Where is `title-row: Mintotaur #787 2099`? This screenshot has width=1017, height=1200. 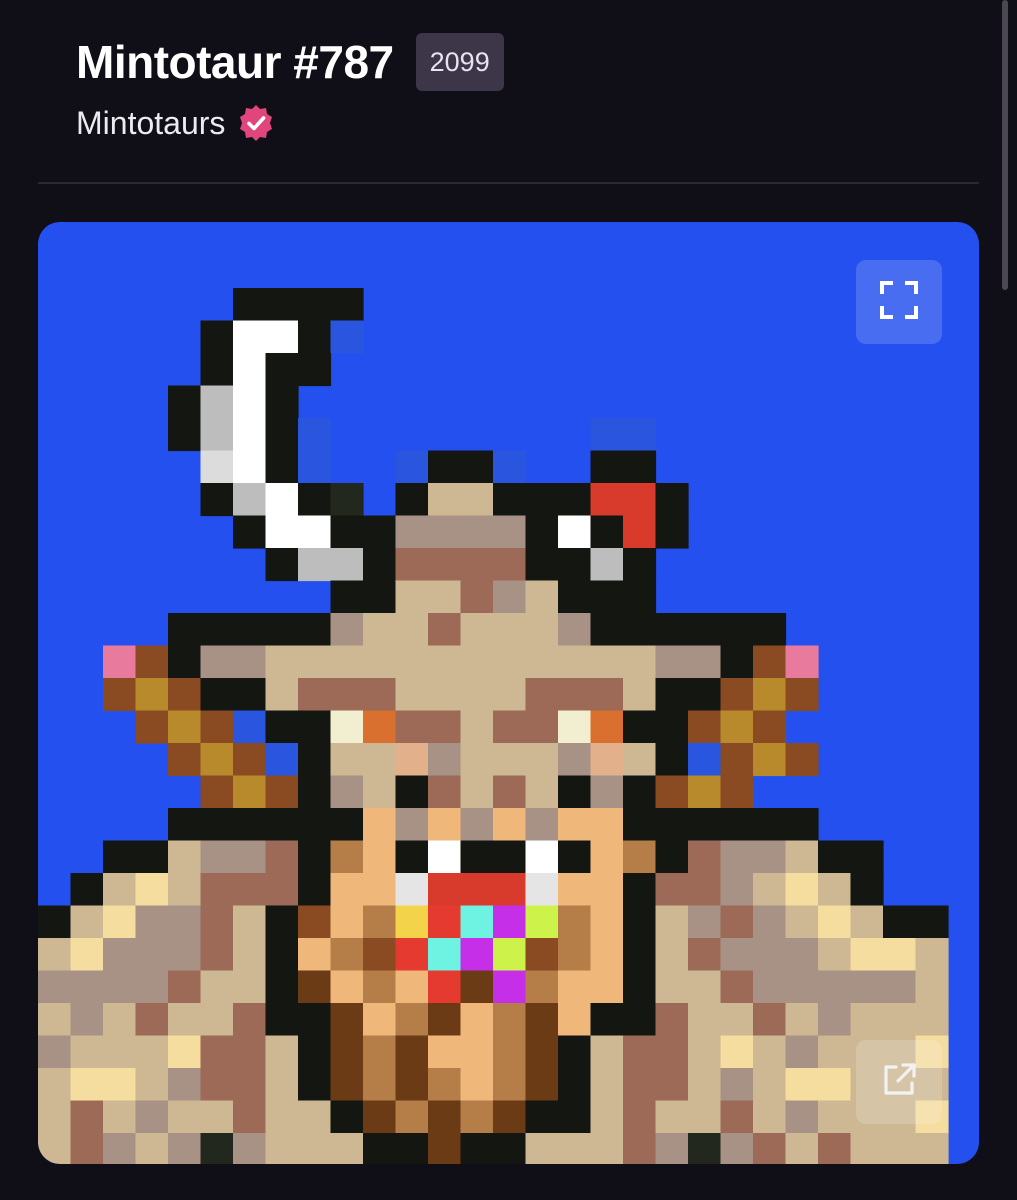
title-row: Mintotaur #787 2099 is located at coordinates (290, 62).